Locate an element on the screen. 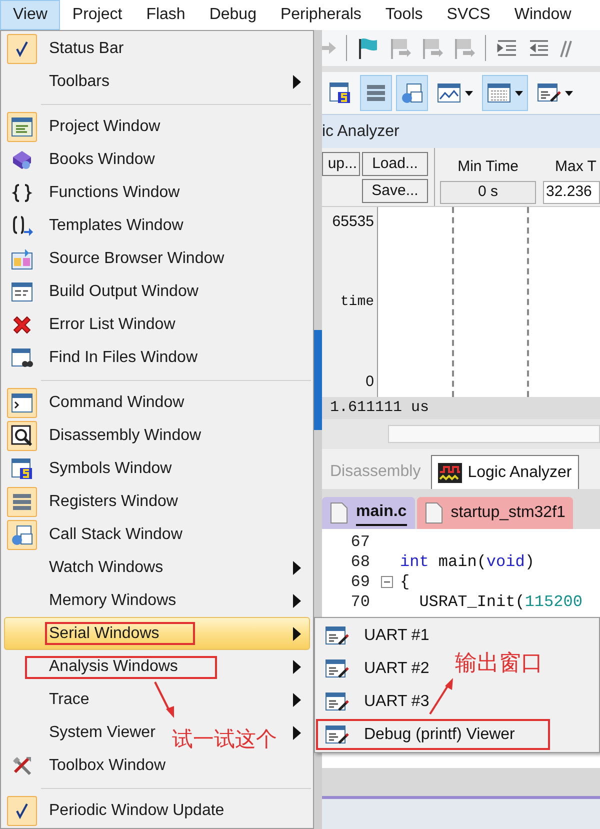 The height and width of the screenshot is (829, 600). menu-item: Disassembly Window is located at coordinates (103, 435).